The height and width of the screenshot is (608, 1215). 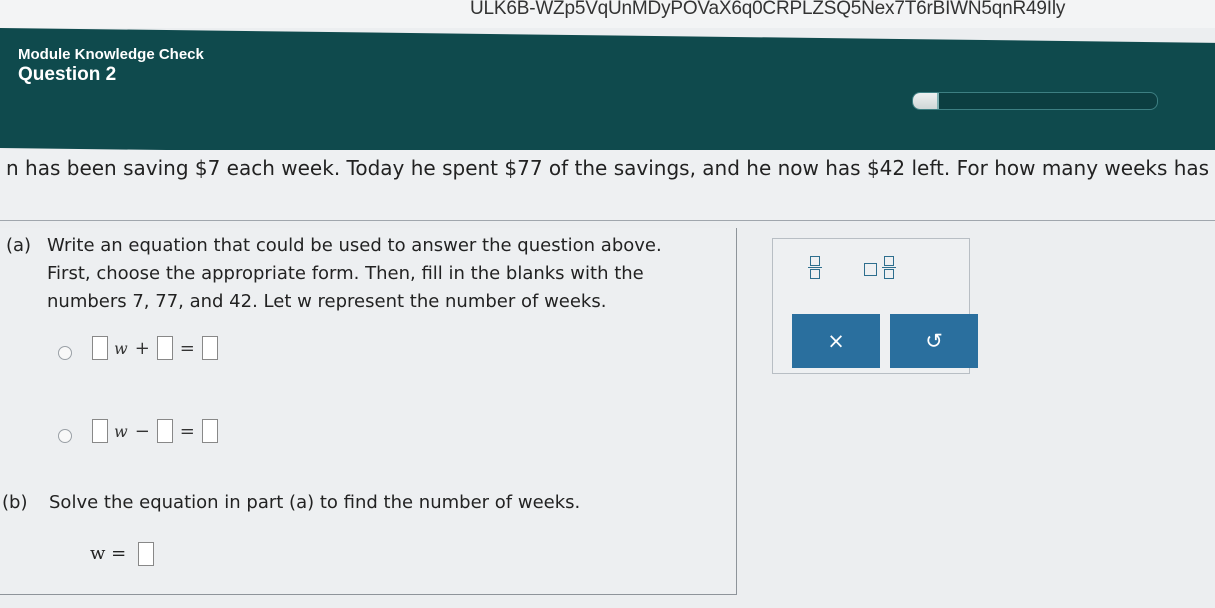 What do you see at coordinates (155, 348) in the screenshot?
I see `equation-add-form: w + =` at bounding box center [155, 348].